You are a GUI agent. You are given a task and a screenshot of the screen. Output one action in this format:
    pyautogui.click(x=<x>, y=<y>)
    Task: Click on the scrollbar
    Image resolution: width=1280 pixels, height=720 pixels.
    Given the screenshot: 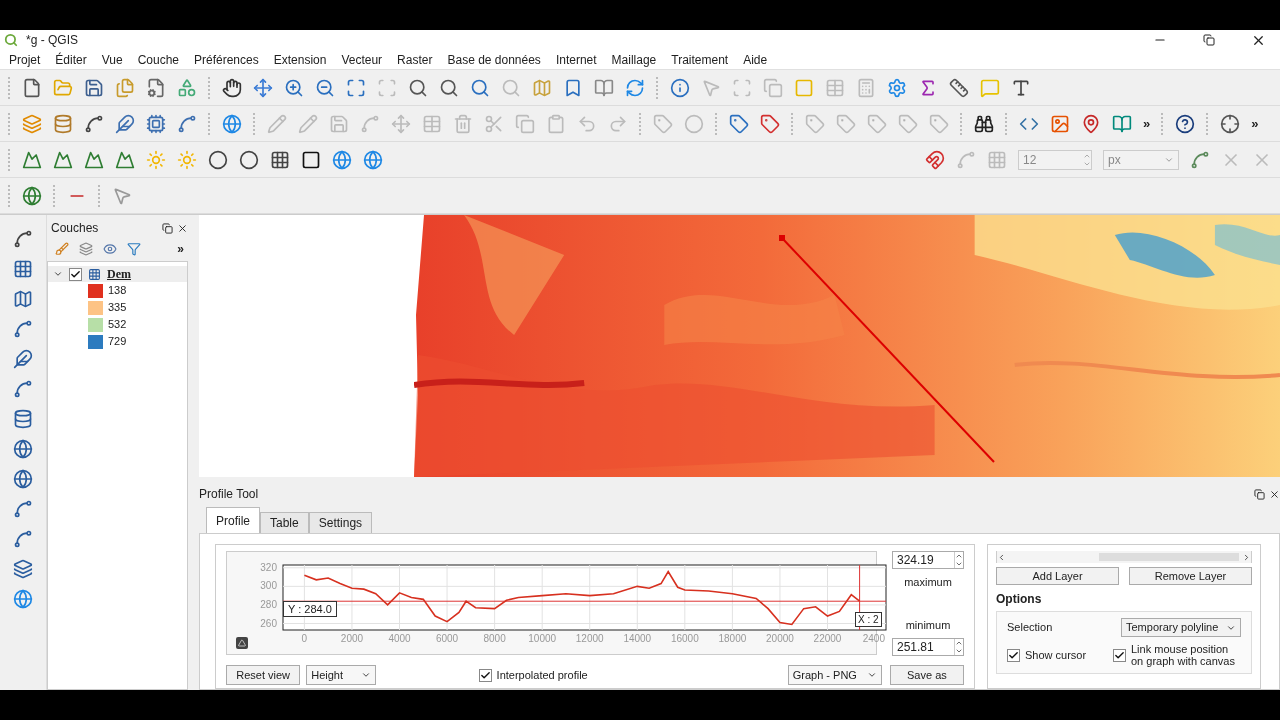 What is the action you would take?
    pyautogui.click(x=1124, y=557)
    